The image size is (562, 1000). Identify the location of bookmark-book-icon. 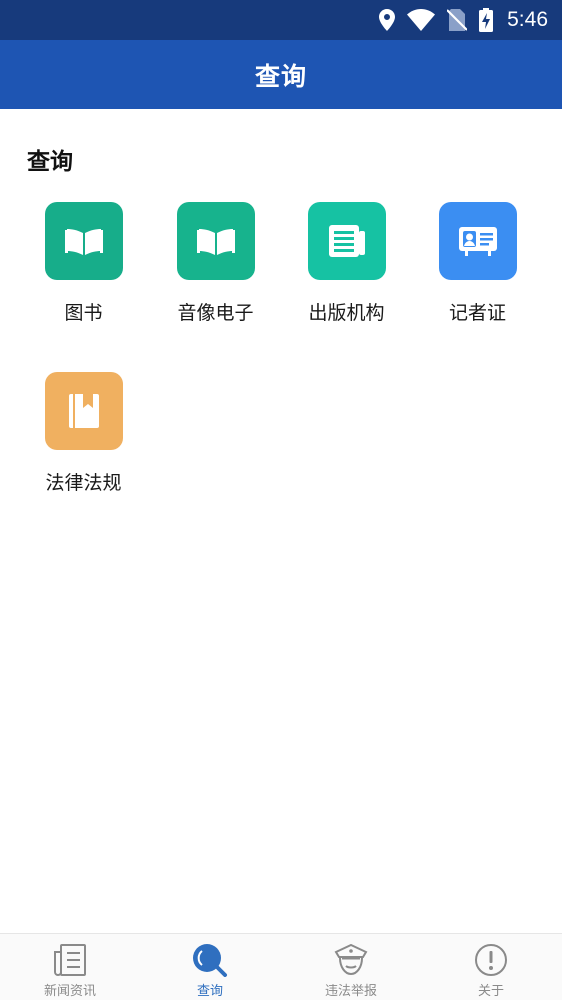
(83, 411).